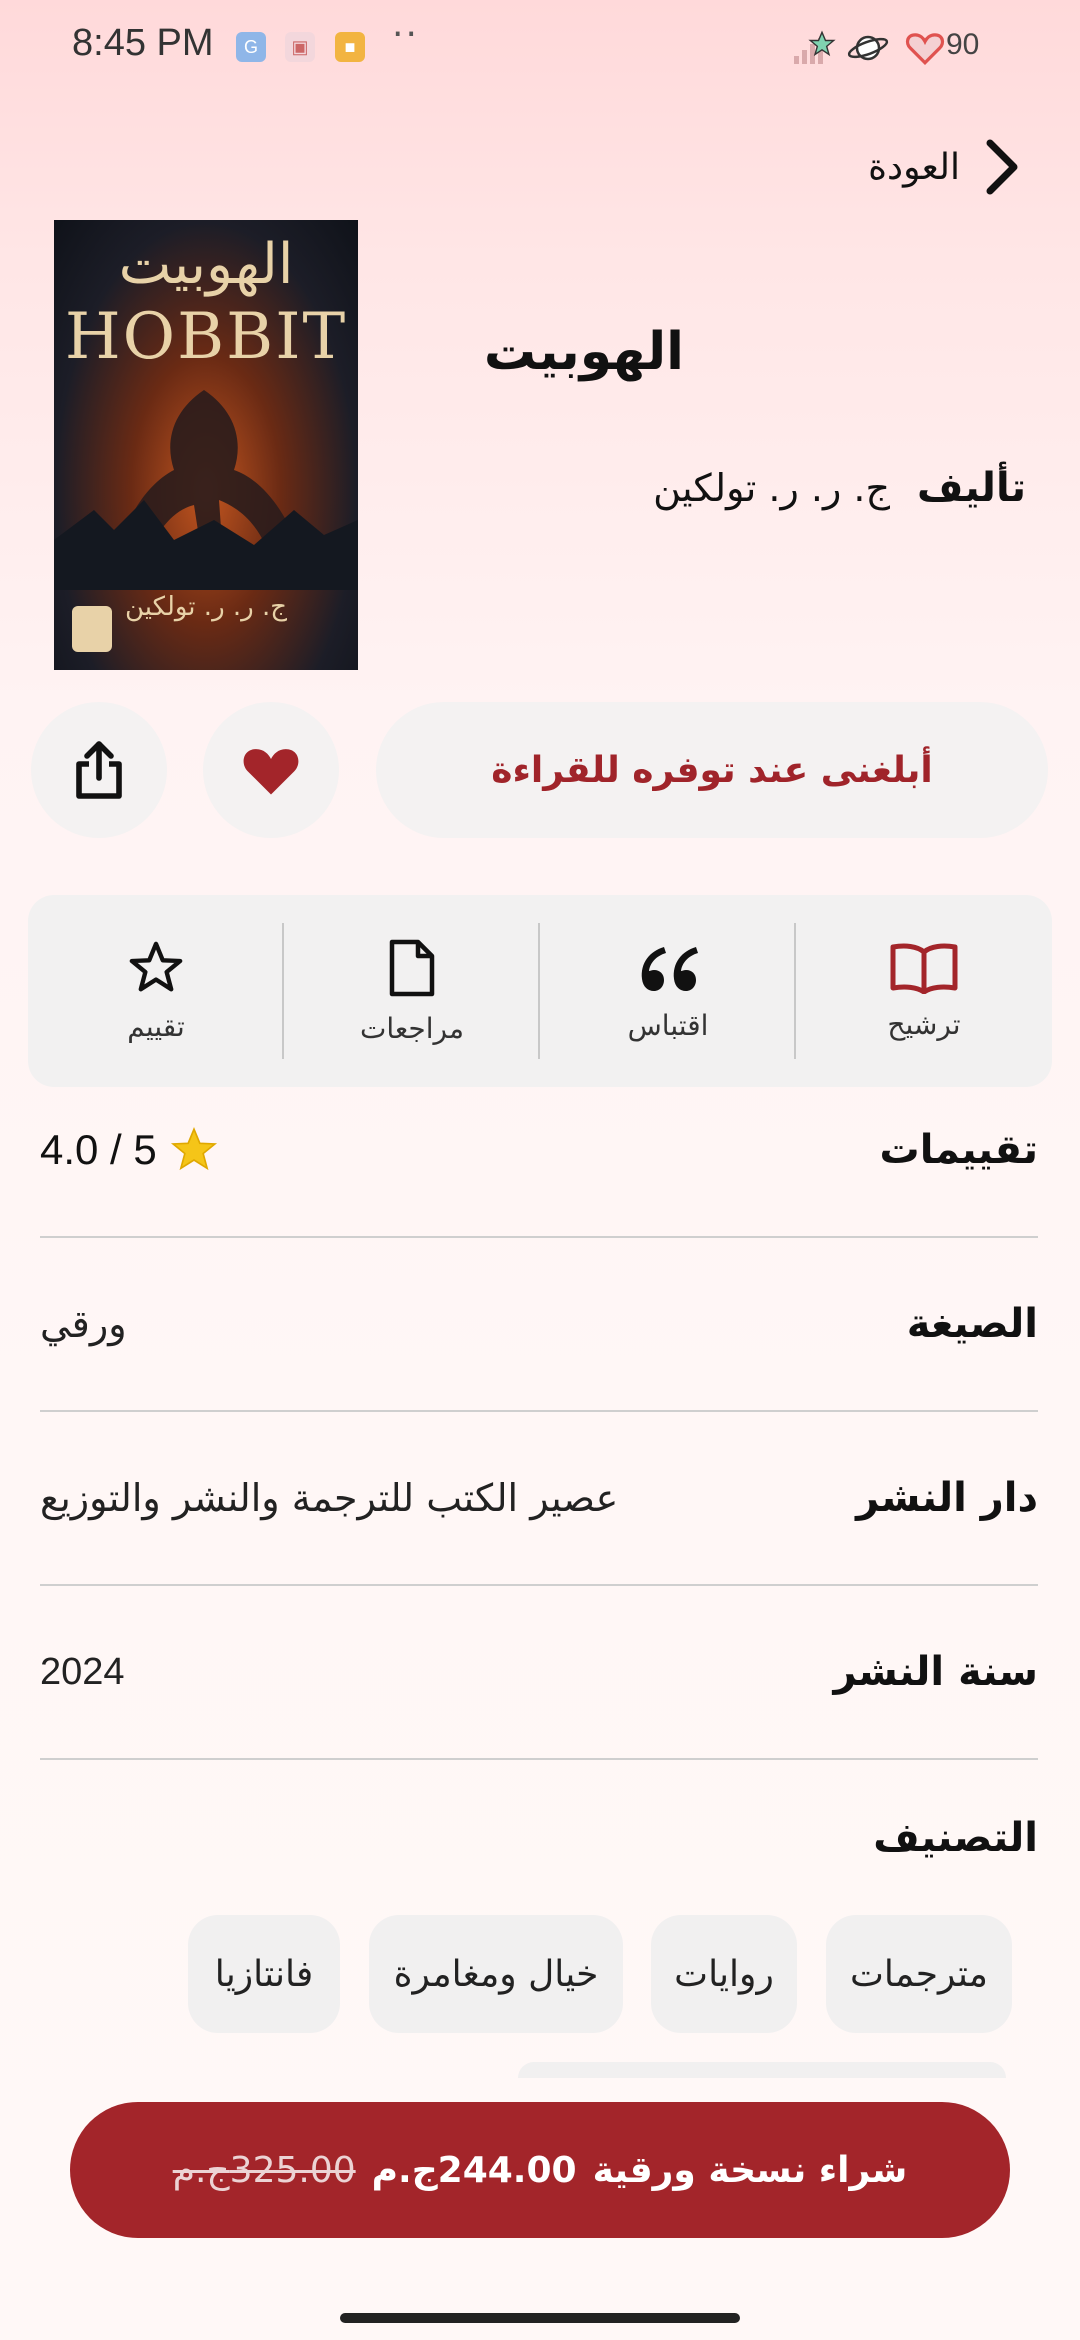  I want to click on notify-when-available-button: أبلغنى عند توفره للقراءة, so click(712, 770).